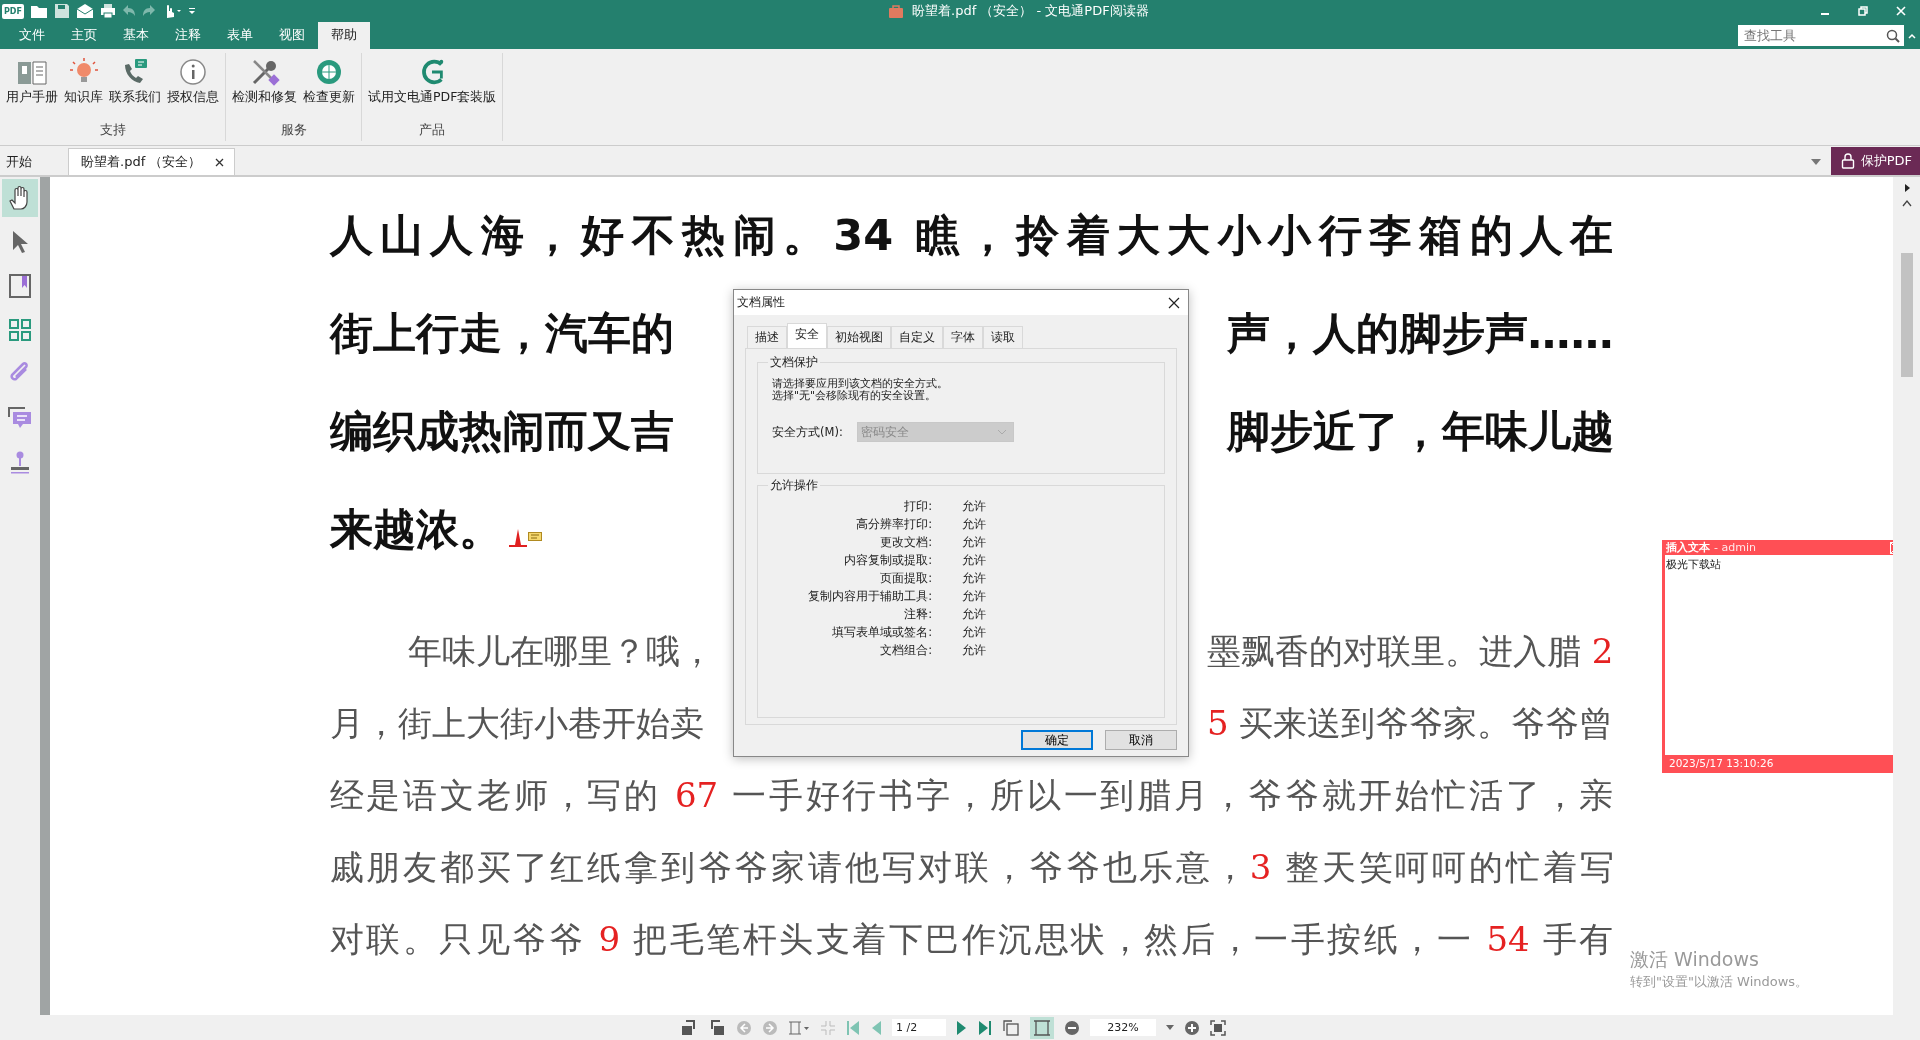 The height and width of the screenshot is (1040, 1920). What do you see at coordinates (905, 650) in the screenshot?
I see `permission-label: 文档组合:` at bounding box center [905, 650].